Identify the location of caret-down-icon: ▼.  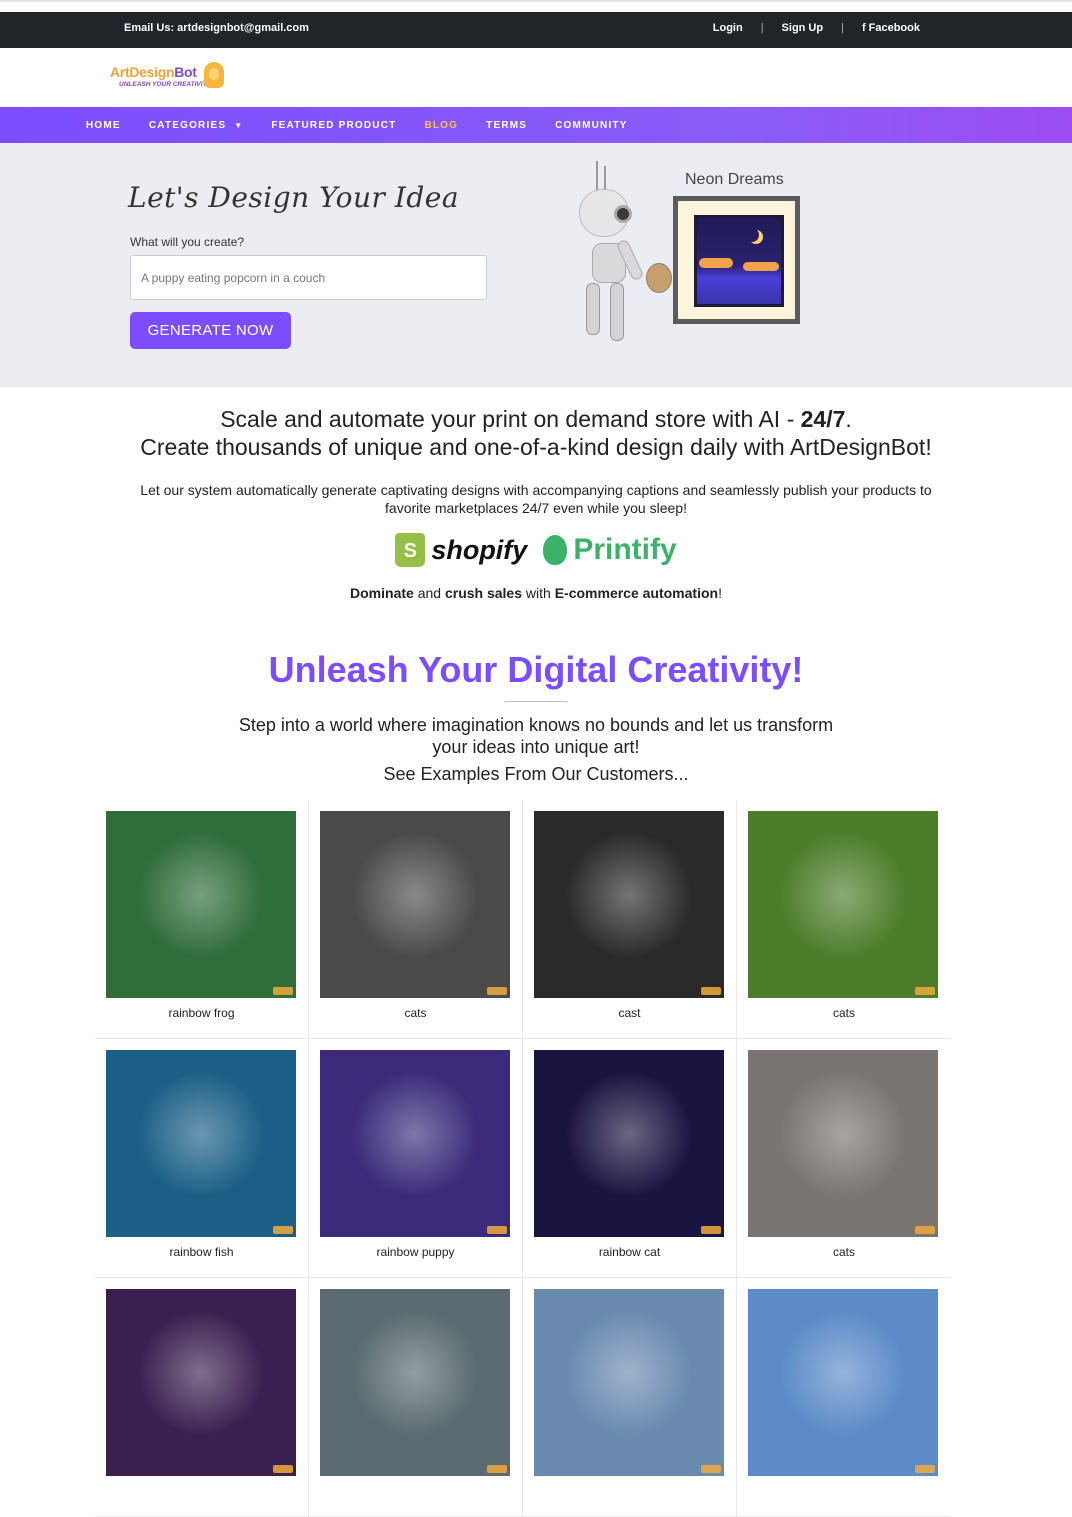
(239, 125).